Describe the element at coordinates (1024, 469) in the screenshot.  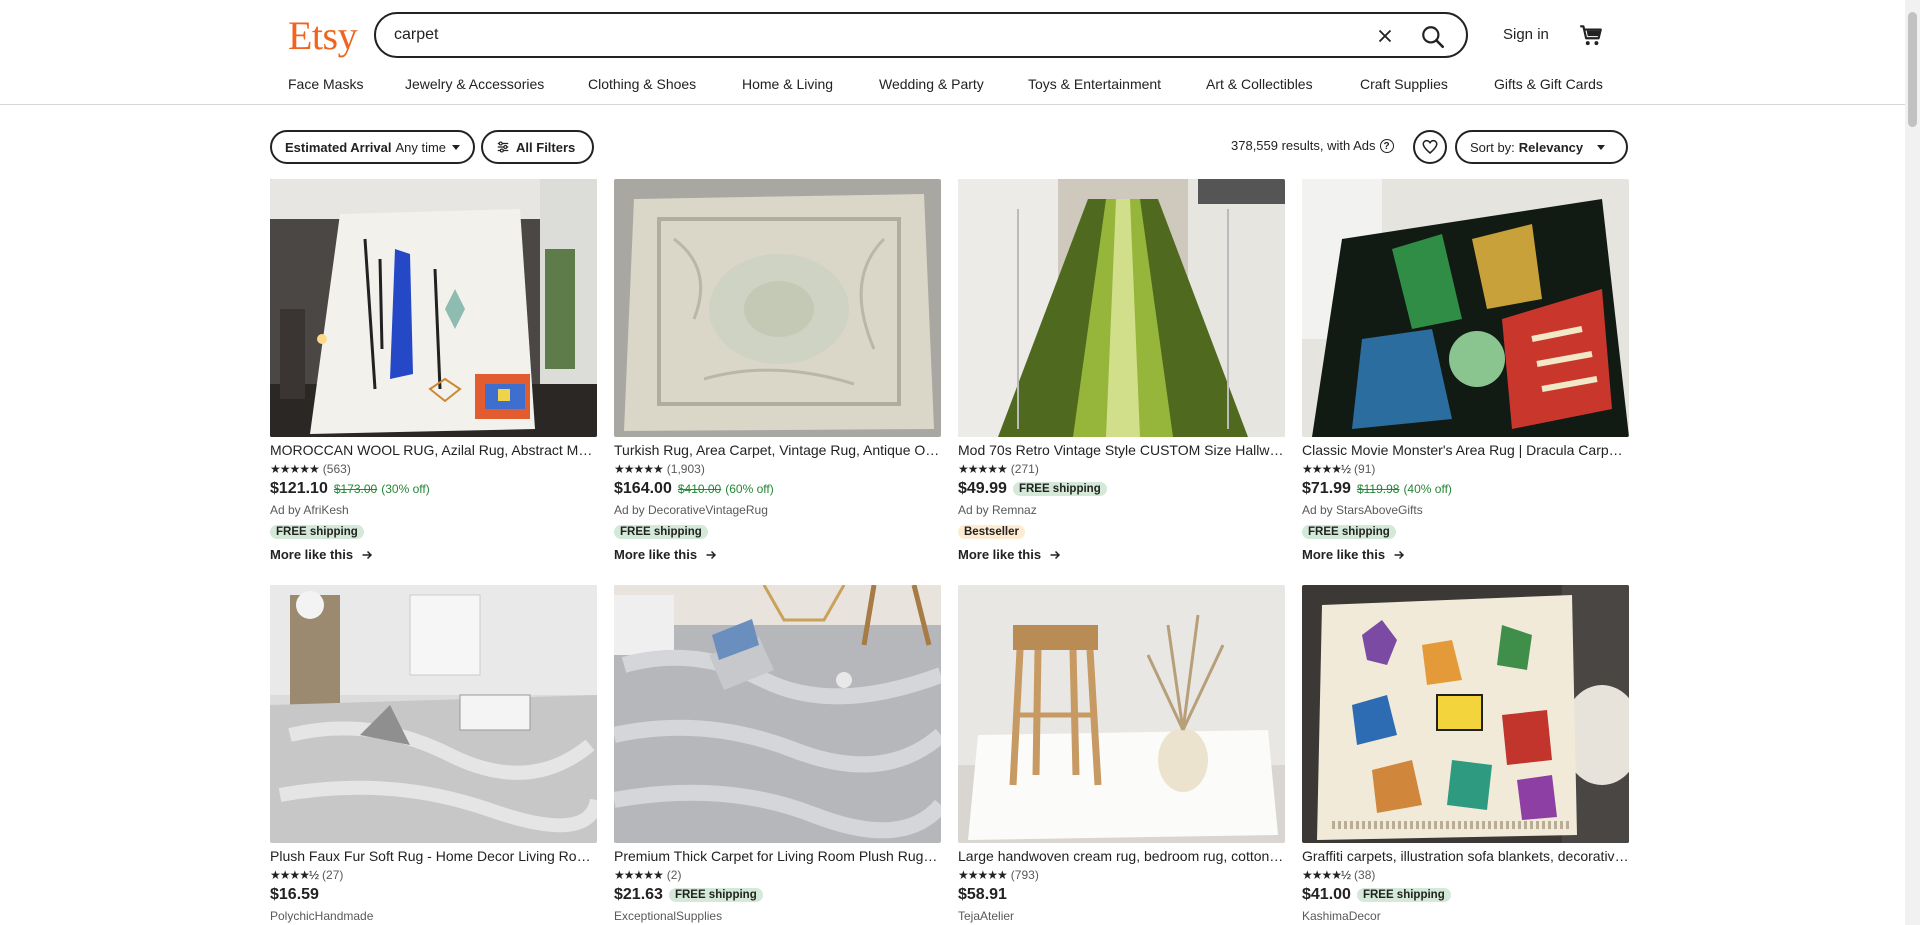
I see `review-count: (271)` at that location.